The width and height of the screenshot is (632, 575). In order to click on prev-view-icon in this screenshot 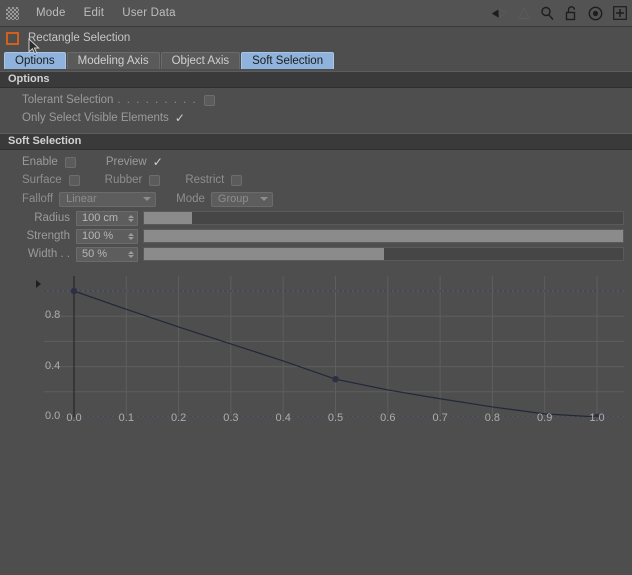, I will do `click(499, 13)`.